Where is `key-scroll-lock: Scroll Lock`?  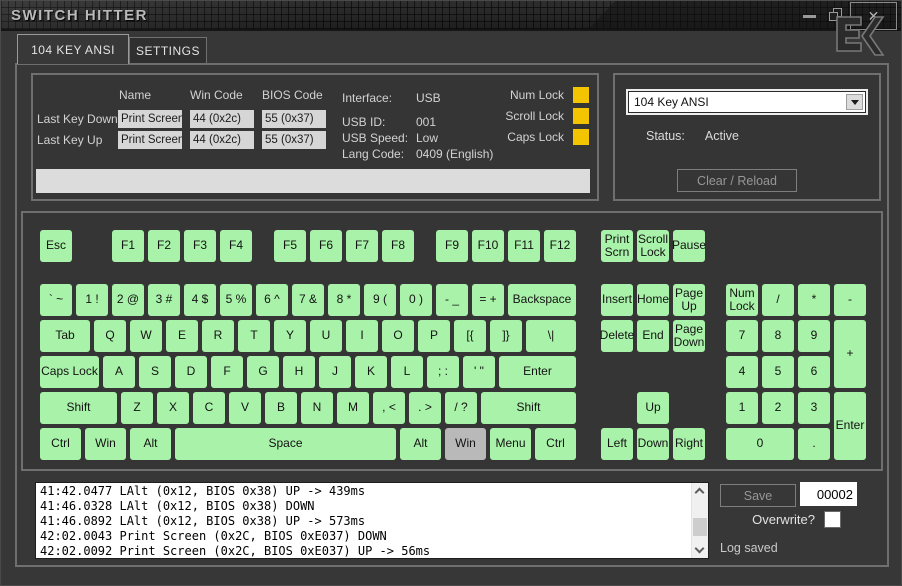
key-scroll-lock: Scroll Lock is located at coordinates (653, 246).